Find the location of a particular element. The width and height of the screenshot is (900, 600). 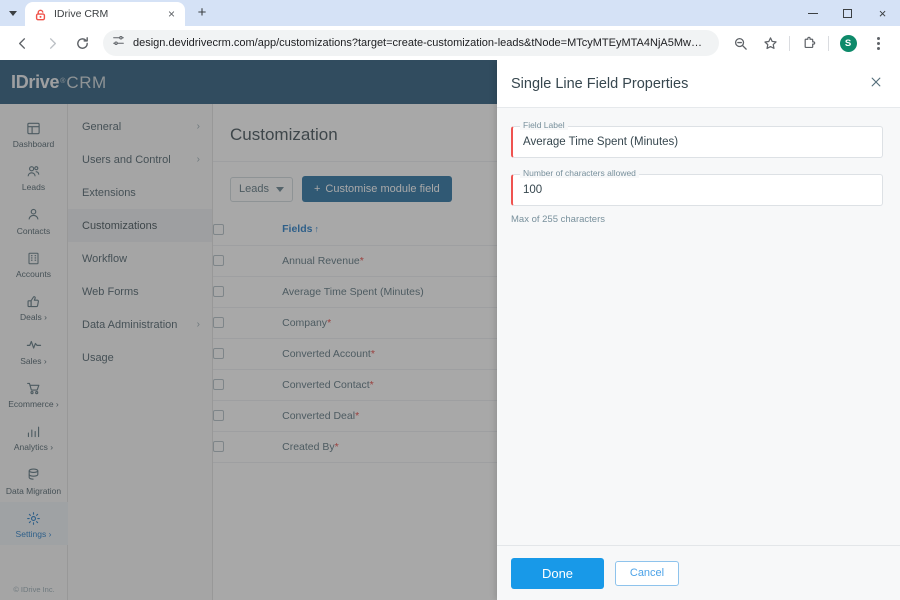

characters-allowed-input: 100 is located at coordinates (697, 190).